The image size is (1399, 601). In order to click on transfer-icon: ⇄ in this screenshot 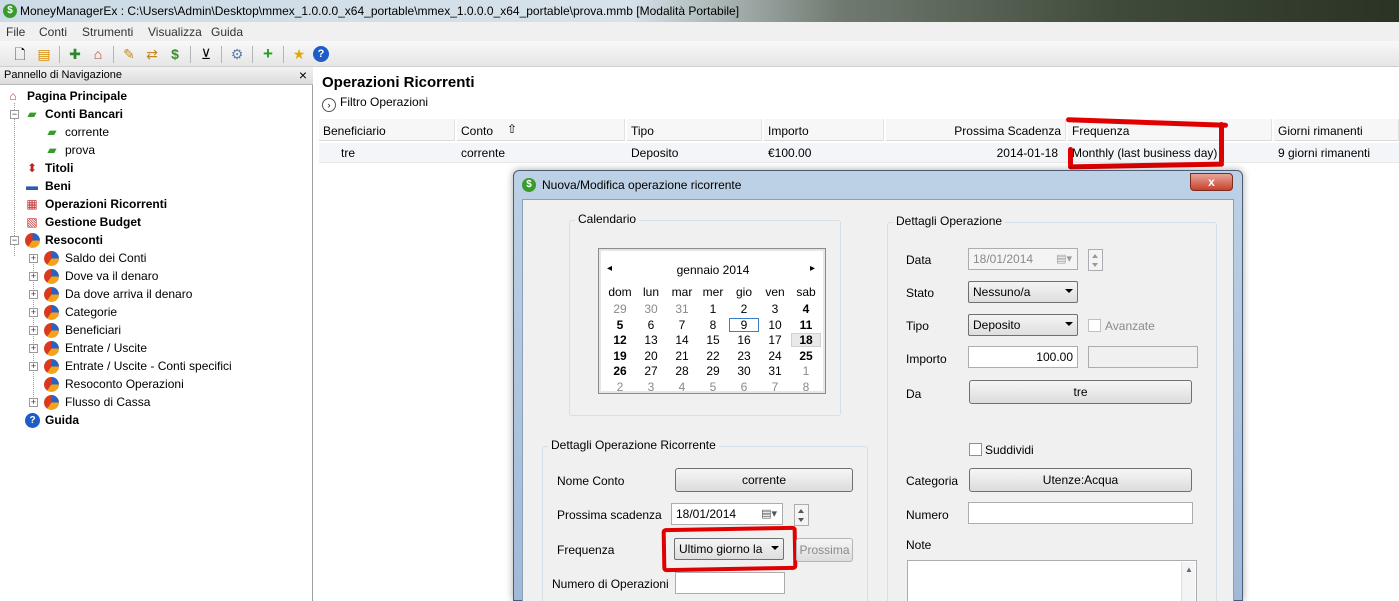, I will do `click(152, 54)`.